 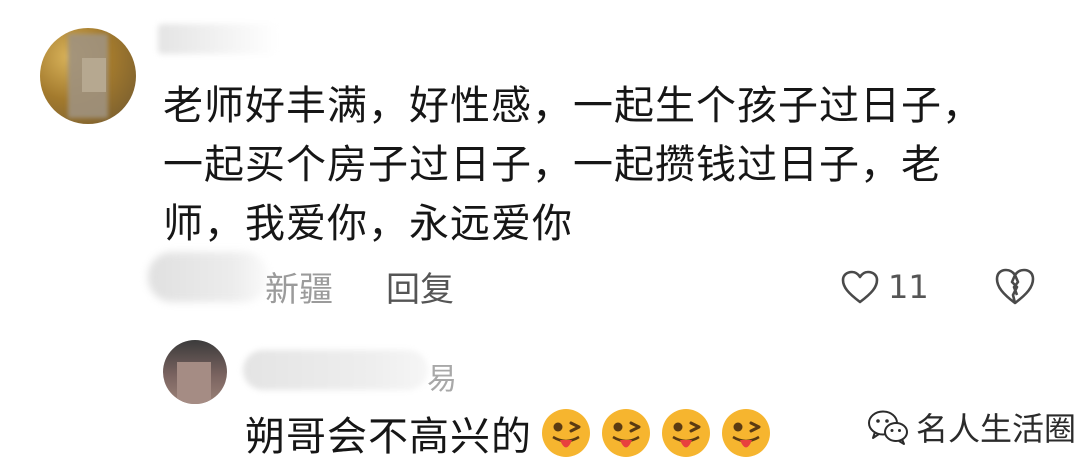 What do you see at coordinates (194, 383) in the screenshot?
I see `avatar-mosaic` at bounding box center [194, 383].